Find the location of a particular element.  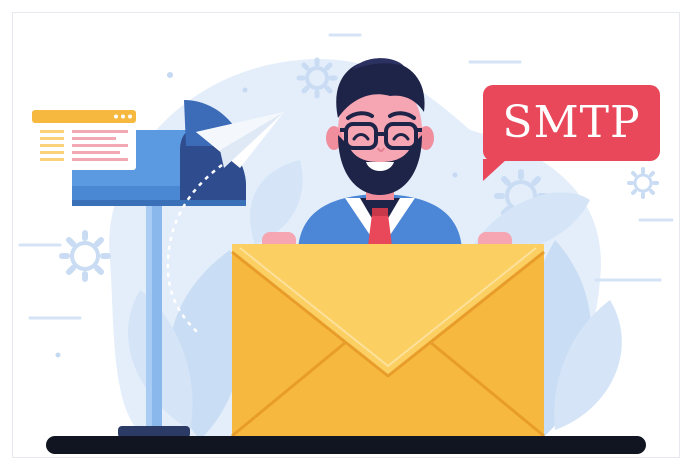

smtp-speech-bubble: SMTP is located at coordinates (571, 133).